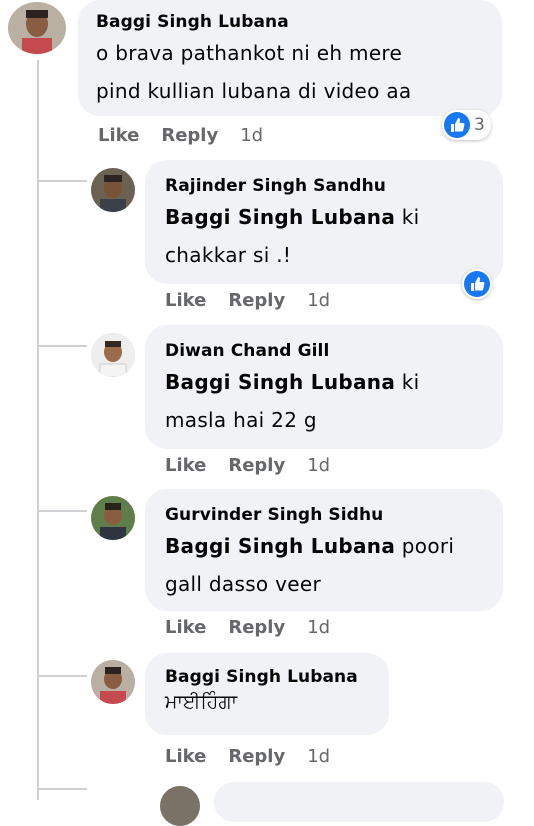  What do you see at coordinates (228, 255) in the screenshot?
I see `comment-text-line: chakkar si .!` at bounding box center [228, 255].